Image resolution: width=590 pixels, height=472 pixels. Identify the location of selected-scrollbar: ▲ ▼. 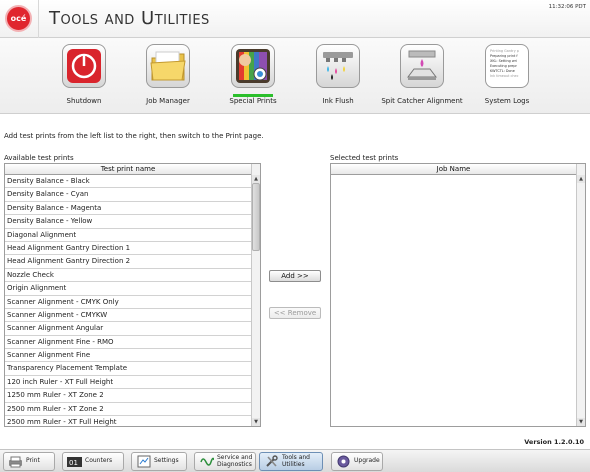
(580, 295).